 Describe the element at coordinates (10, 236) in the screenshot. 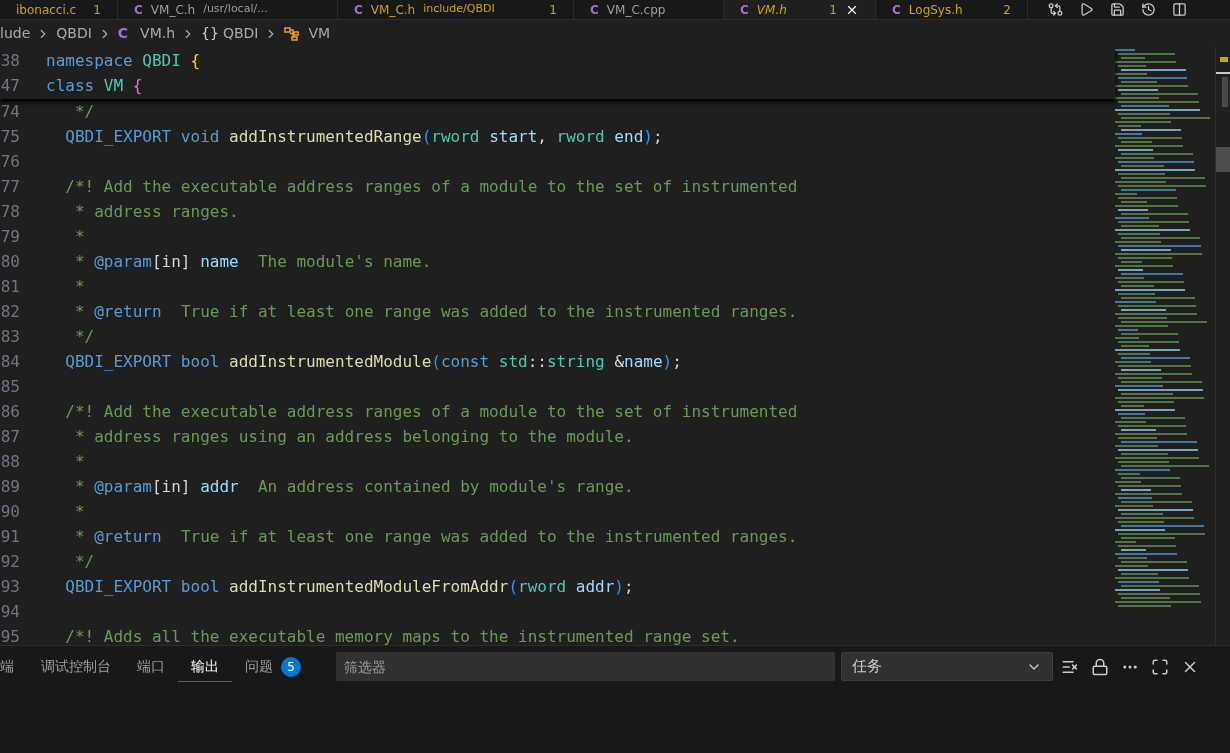

I see `line-number: 79` at that location.